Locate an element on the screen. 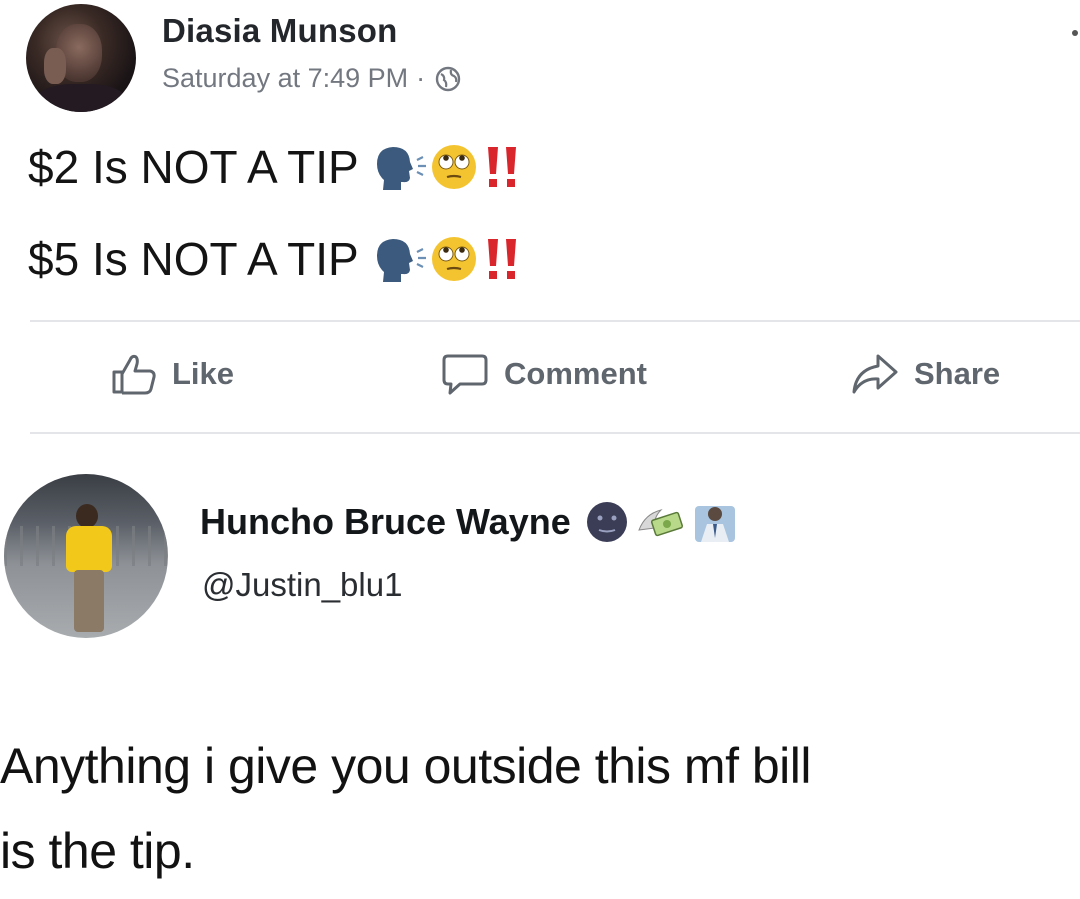 The height and width of the screenshot is (899, 1080). more-options-icon is located at coordinates (1075, 33).